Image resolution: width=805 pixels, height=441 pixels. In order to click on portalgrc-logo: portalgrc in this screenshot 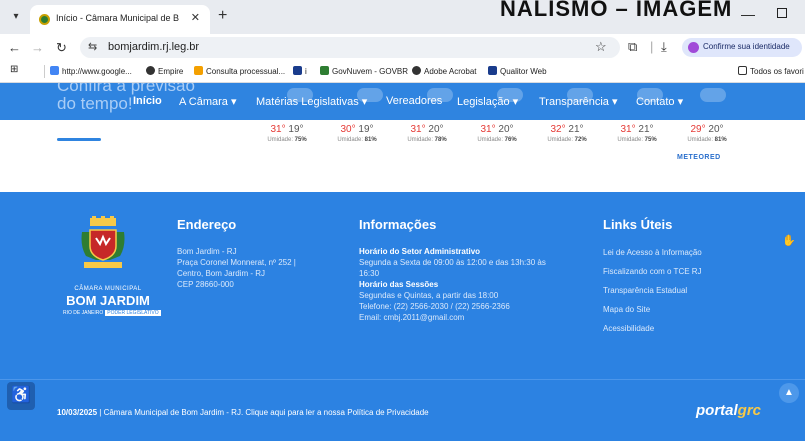, I will do `click(728, 410)`.